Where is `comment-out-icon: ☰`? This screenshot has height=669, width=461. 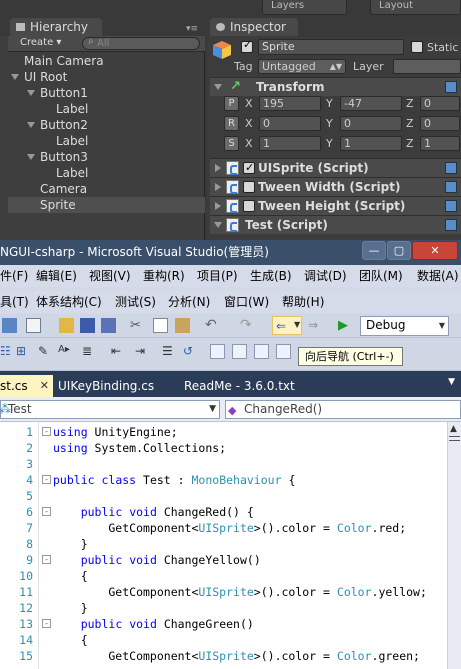
comment-out-icon: ☰ is located at coordinates (169, 351).